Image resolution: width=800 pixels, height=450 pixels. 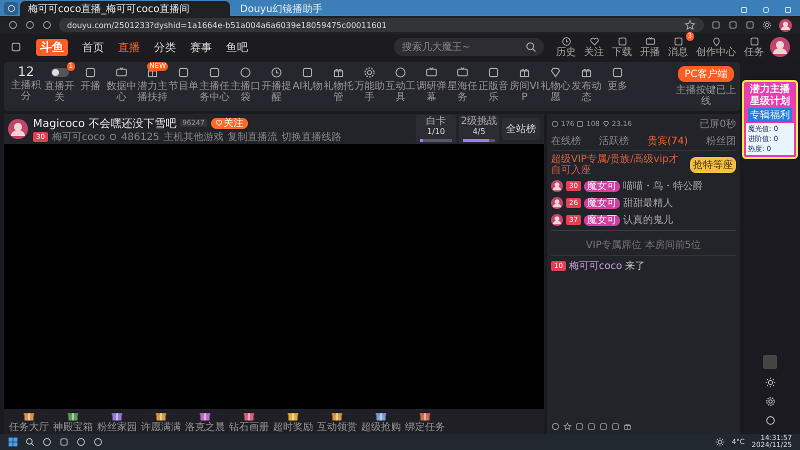 What do you see at coordinates (713, 165) in the screenshot?
I see `grab-seat-button: 抢特等座` at bounding box center [713, 165].